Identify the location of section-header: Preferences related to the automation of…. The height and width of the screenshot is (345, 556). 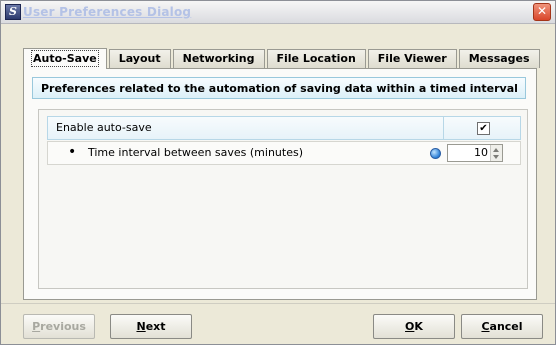
(279, 88).